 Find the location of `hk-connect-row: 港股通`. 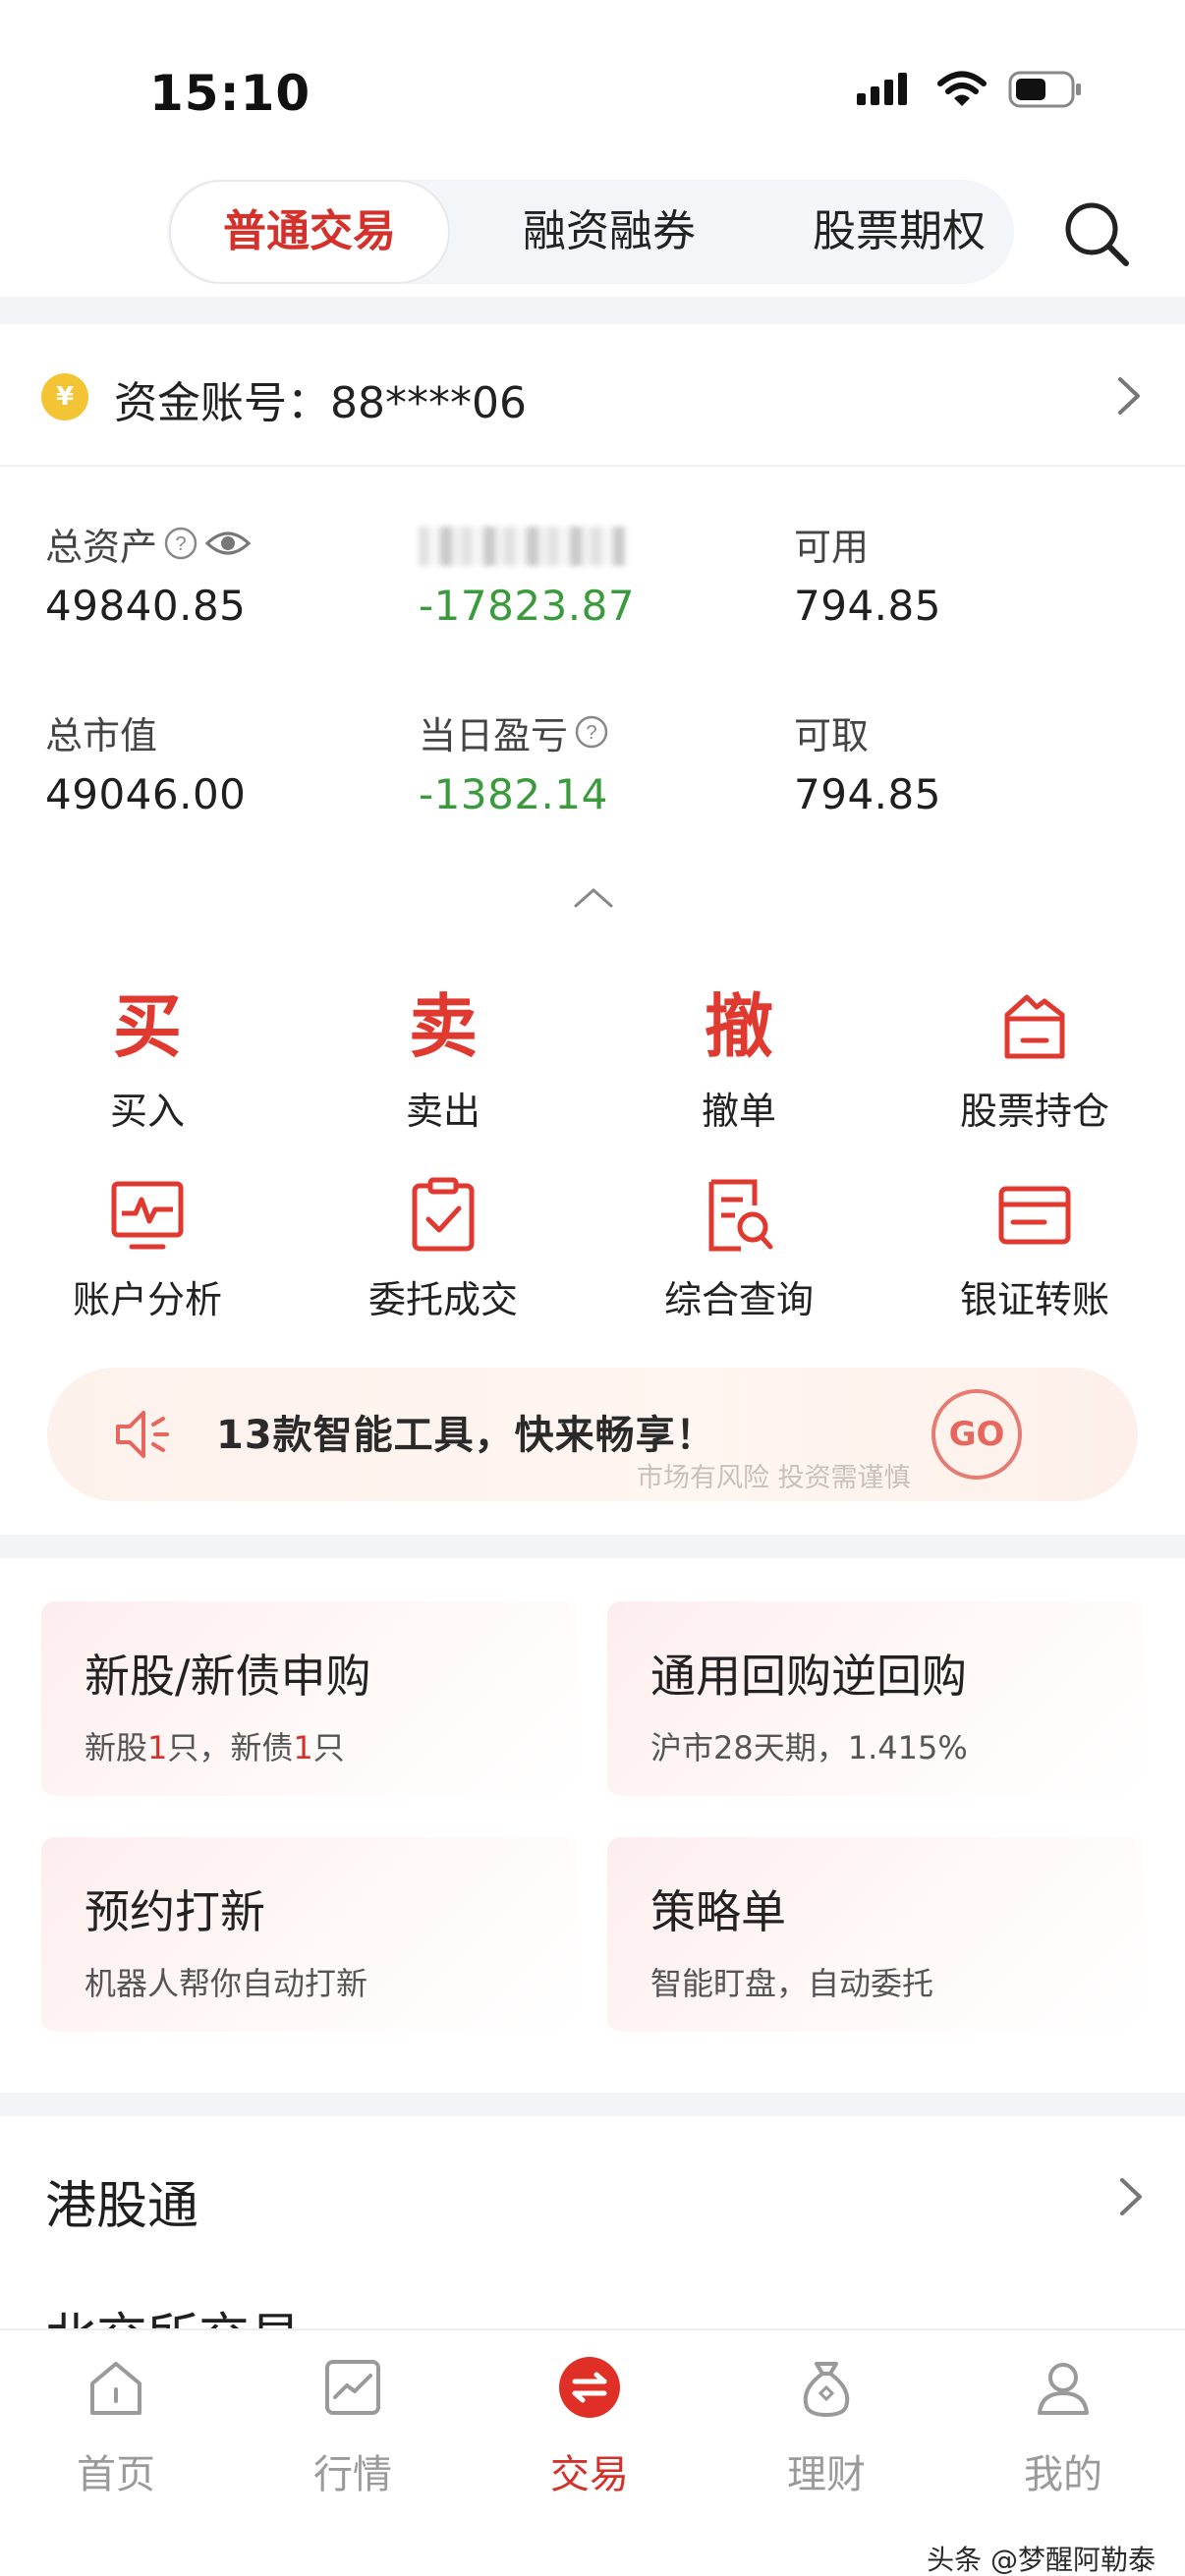

hk-connect-row: 港股通 is located at coordinates (592, 2196).